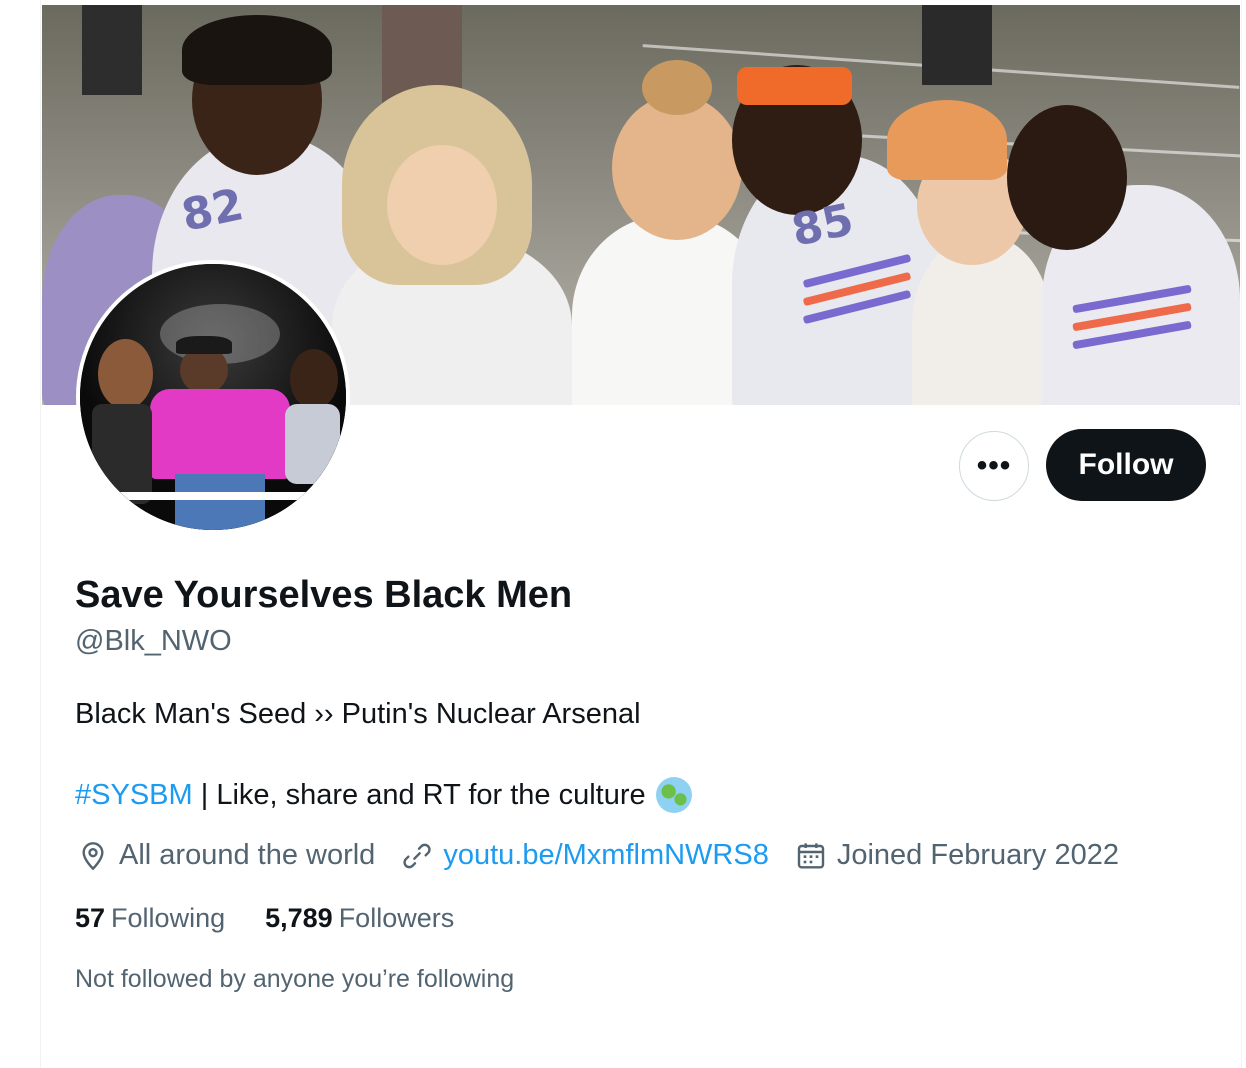 This screenshot has height=1068, width=1246. I want to click on profile-website: youtu.be/MxmflmNWRS8, so click(585, 855).